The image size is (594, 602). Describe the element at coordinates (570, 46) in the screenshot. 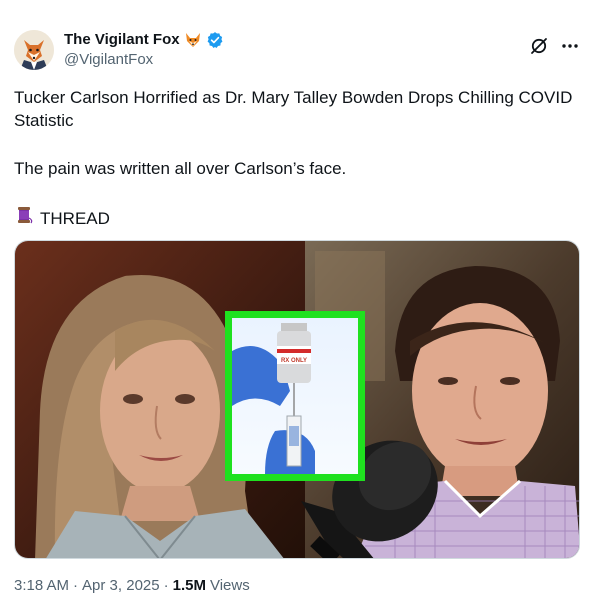

I see `more-options-icon` at that location.